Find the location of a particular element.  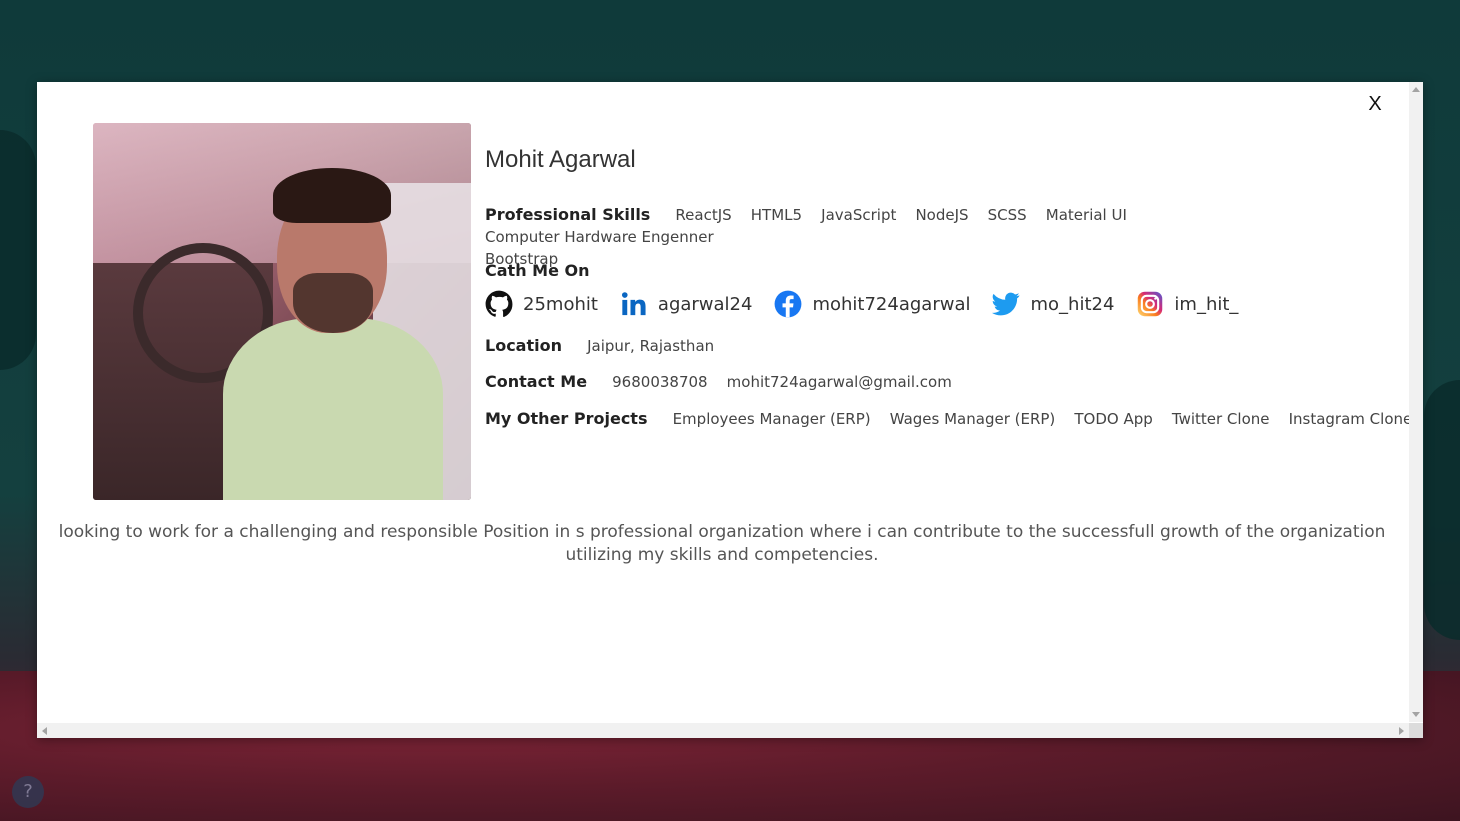

scroll-left-arrow-icon is located at coordinates (44, 731).